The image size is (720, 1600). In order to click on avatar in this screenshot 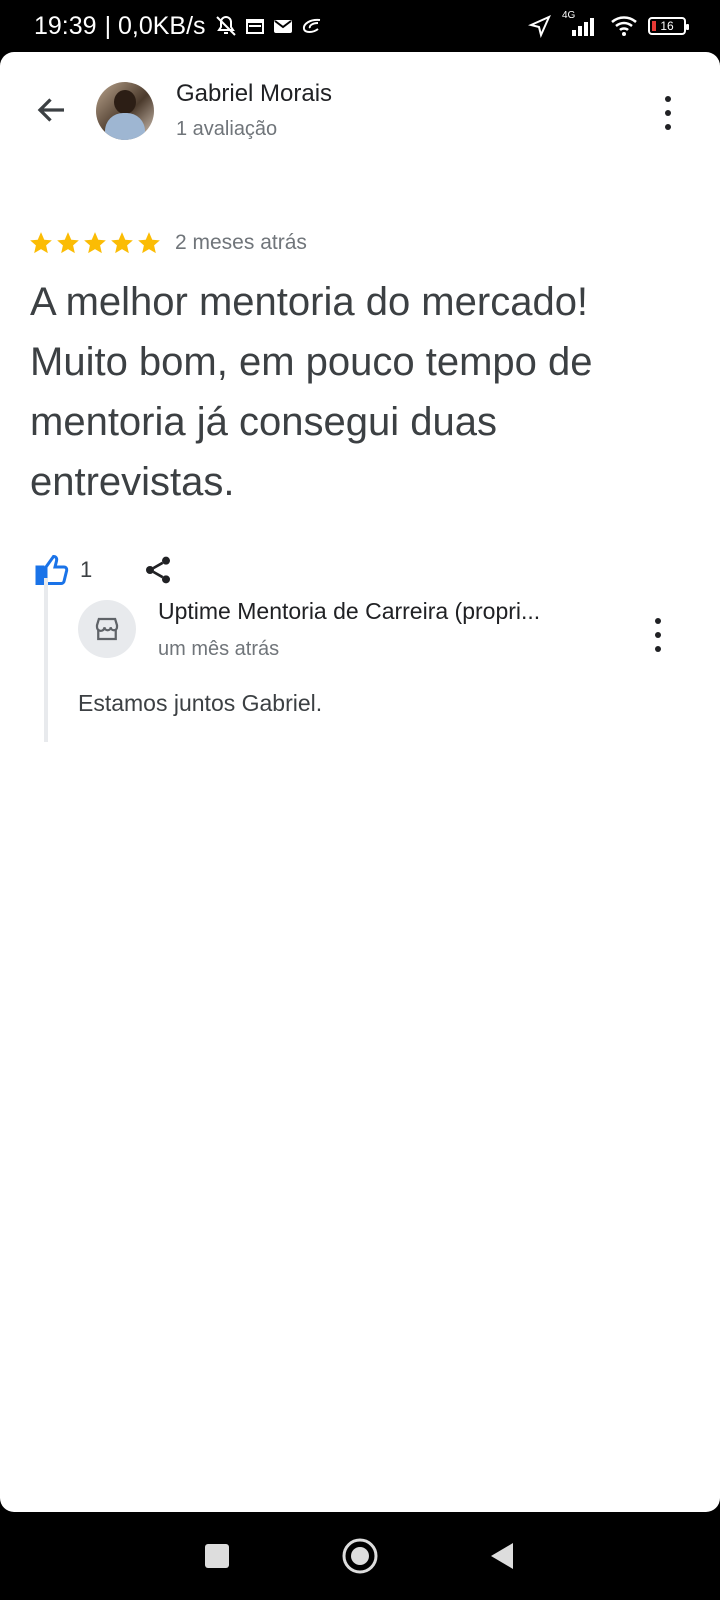, I will do `click(125, 111)`.